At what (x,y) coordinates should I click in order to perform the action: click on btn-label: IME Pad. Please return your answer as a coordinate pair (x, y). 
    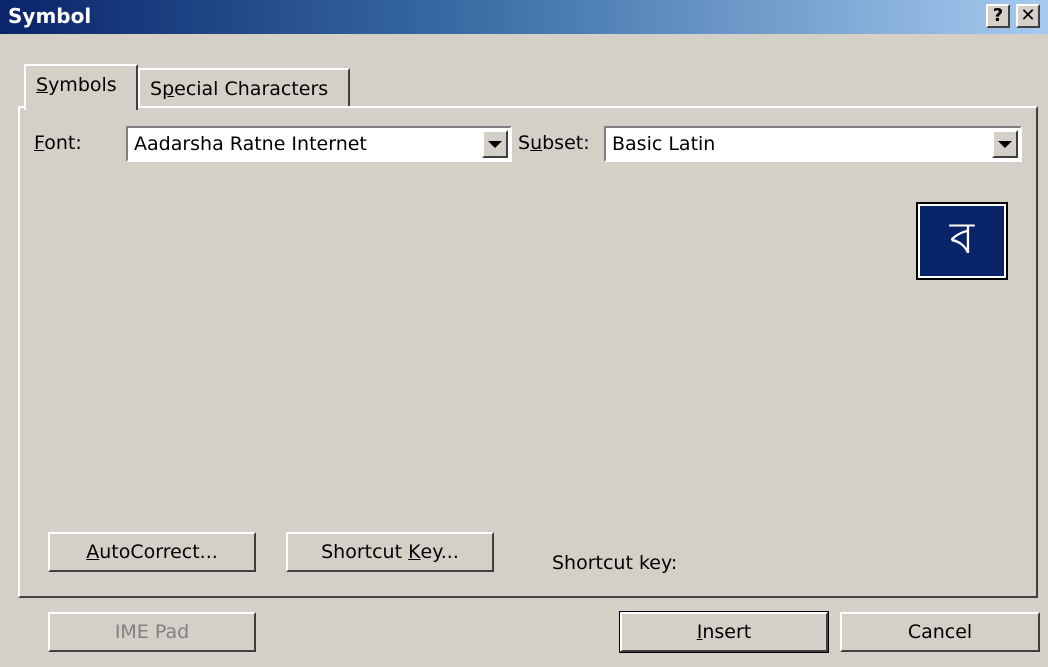
    Looking at the image, I should click on (152, 632).